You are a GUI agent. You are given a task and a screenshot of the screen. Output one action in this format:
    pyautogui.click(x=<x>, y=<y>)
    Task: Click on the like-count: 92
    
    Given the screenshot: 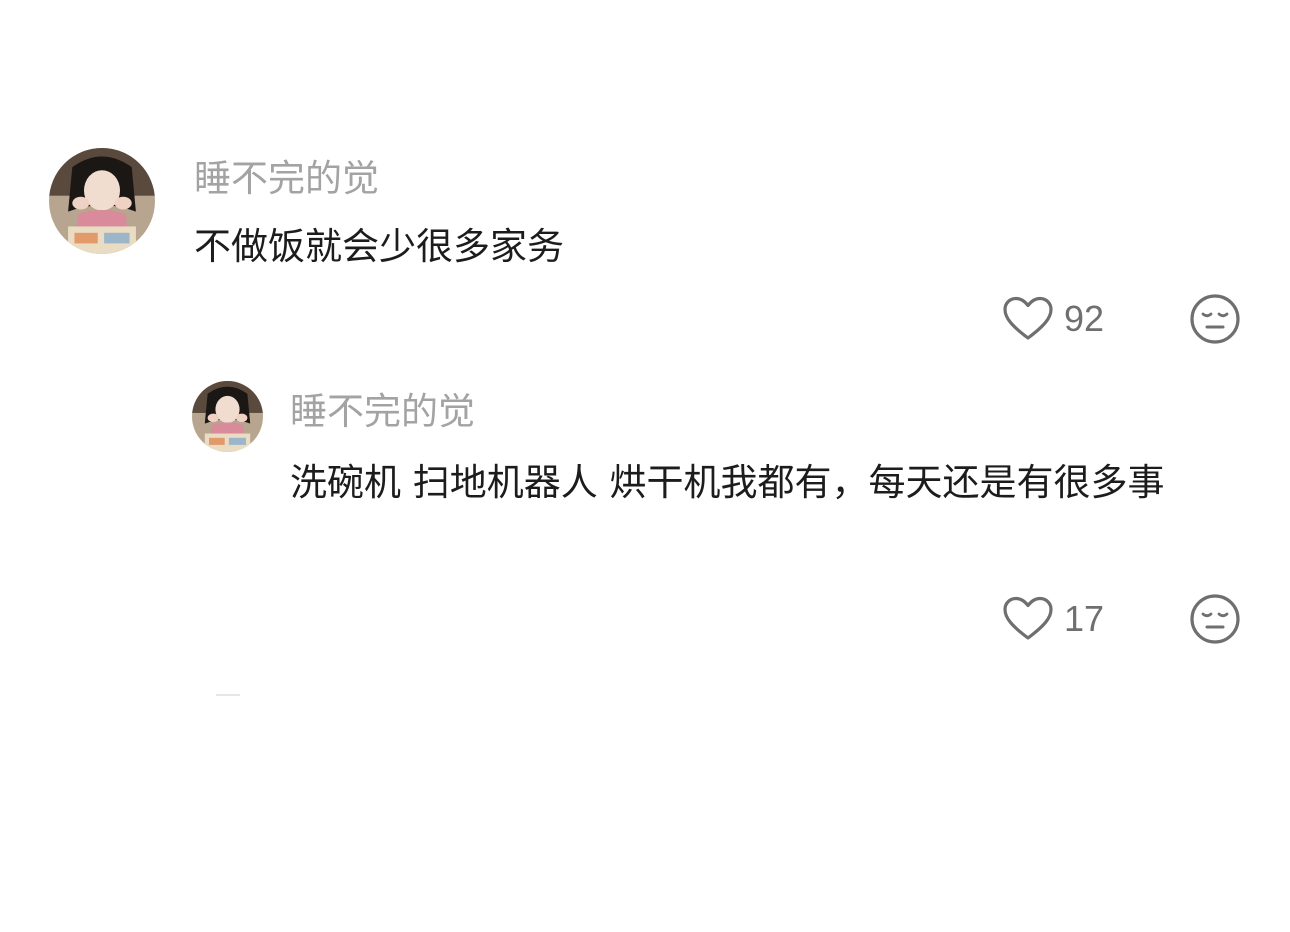 What is the action you would take?
    pyautogui.click(x=1084, y=318)
    